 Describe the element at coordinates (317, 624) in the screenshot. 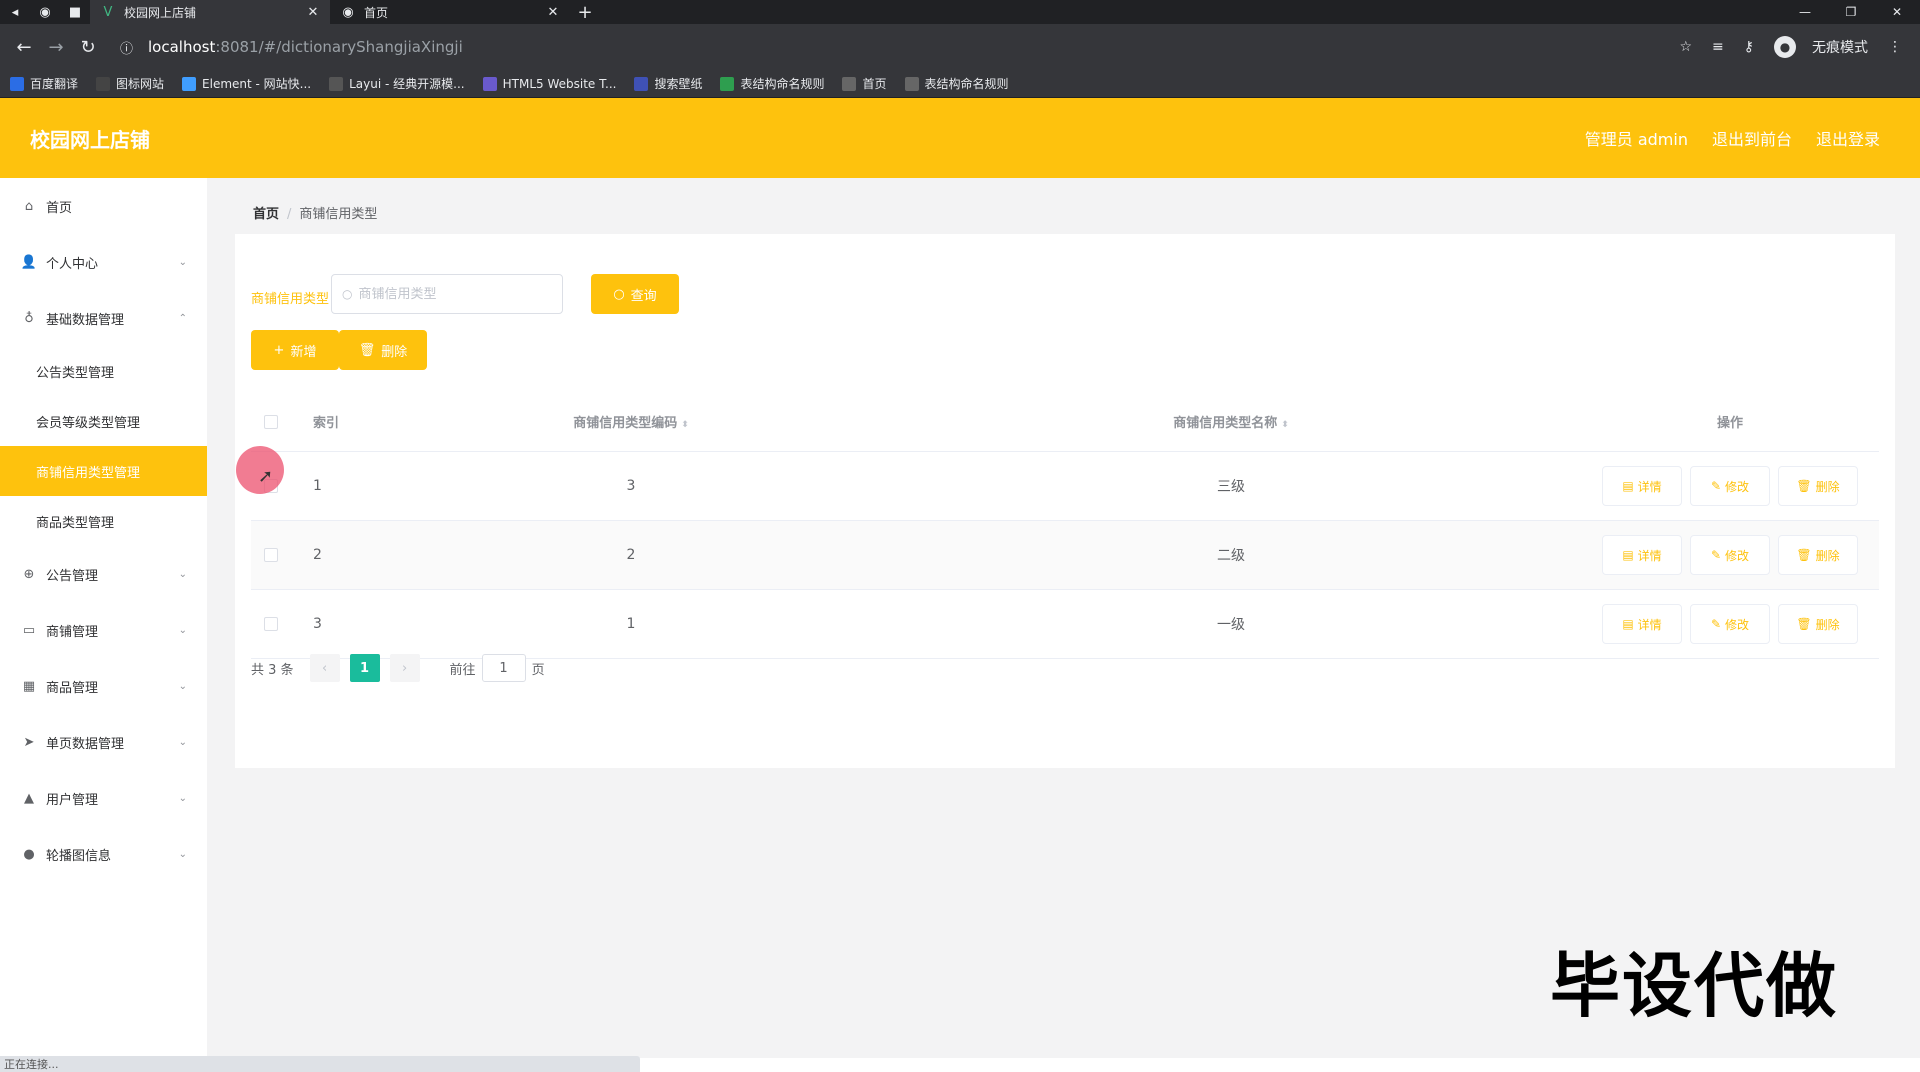

I see `cell-index: 3` at that location.